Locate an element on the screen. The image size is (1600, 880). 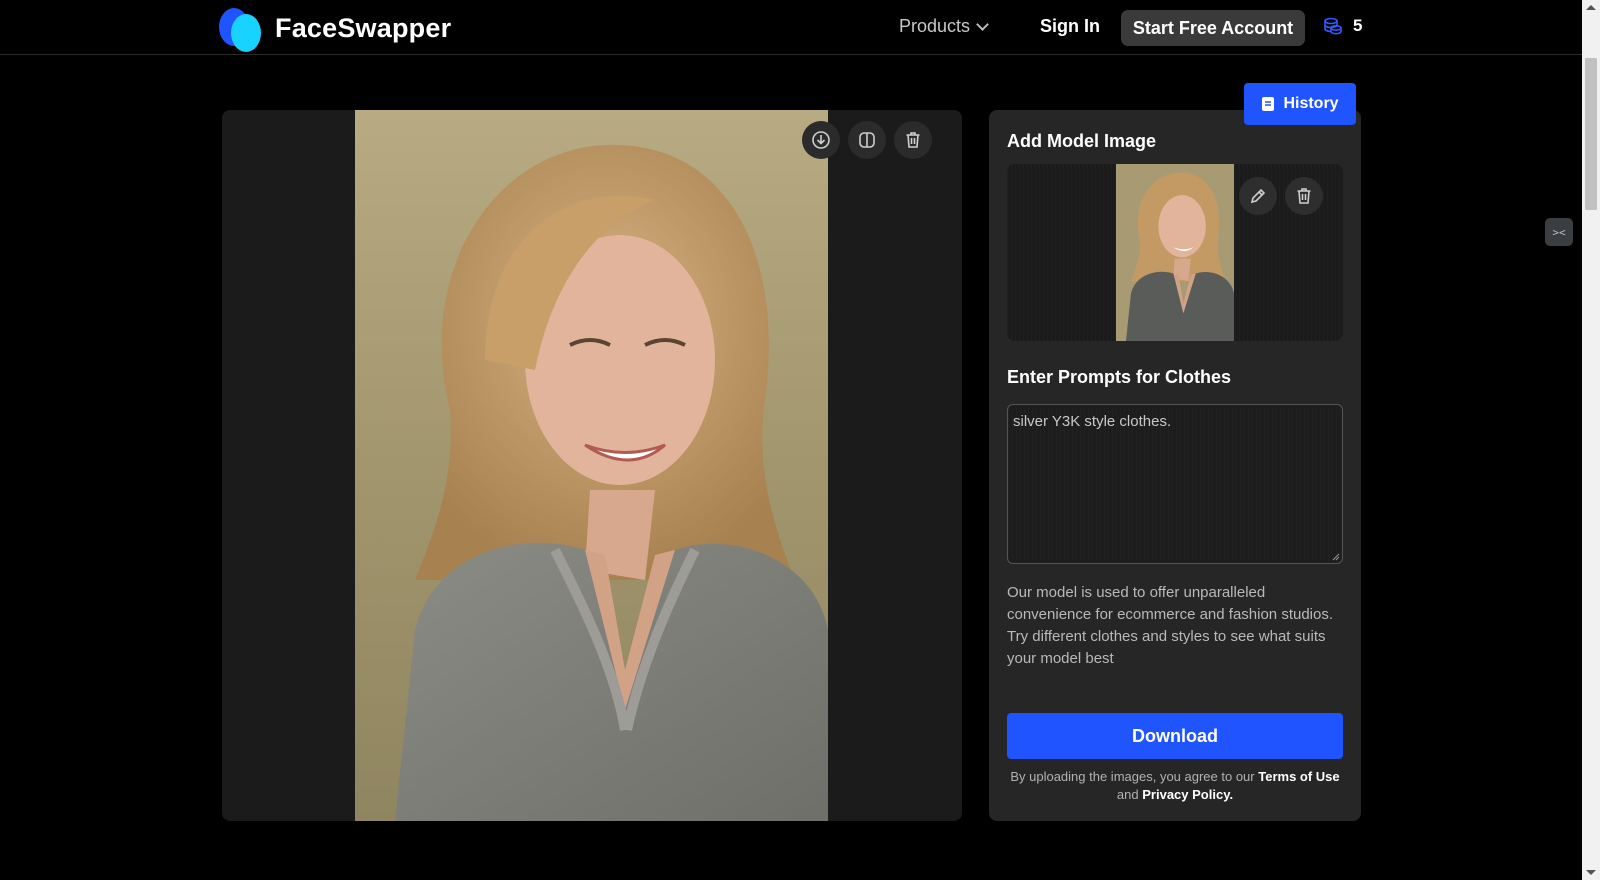
scroll-thumb is located at coordinates (1591, 134).